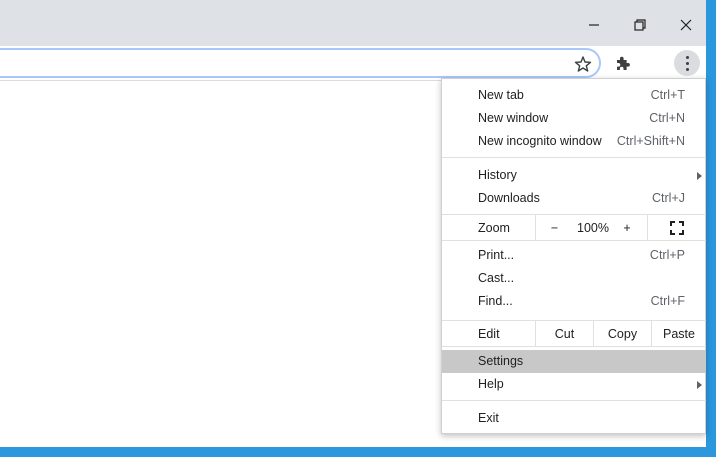 This screenshot has height=457, width=716. Describe the element at coordinates (501, 95) in the screenshot. I see `menu-item-label: New tab` at that location.